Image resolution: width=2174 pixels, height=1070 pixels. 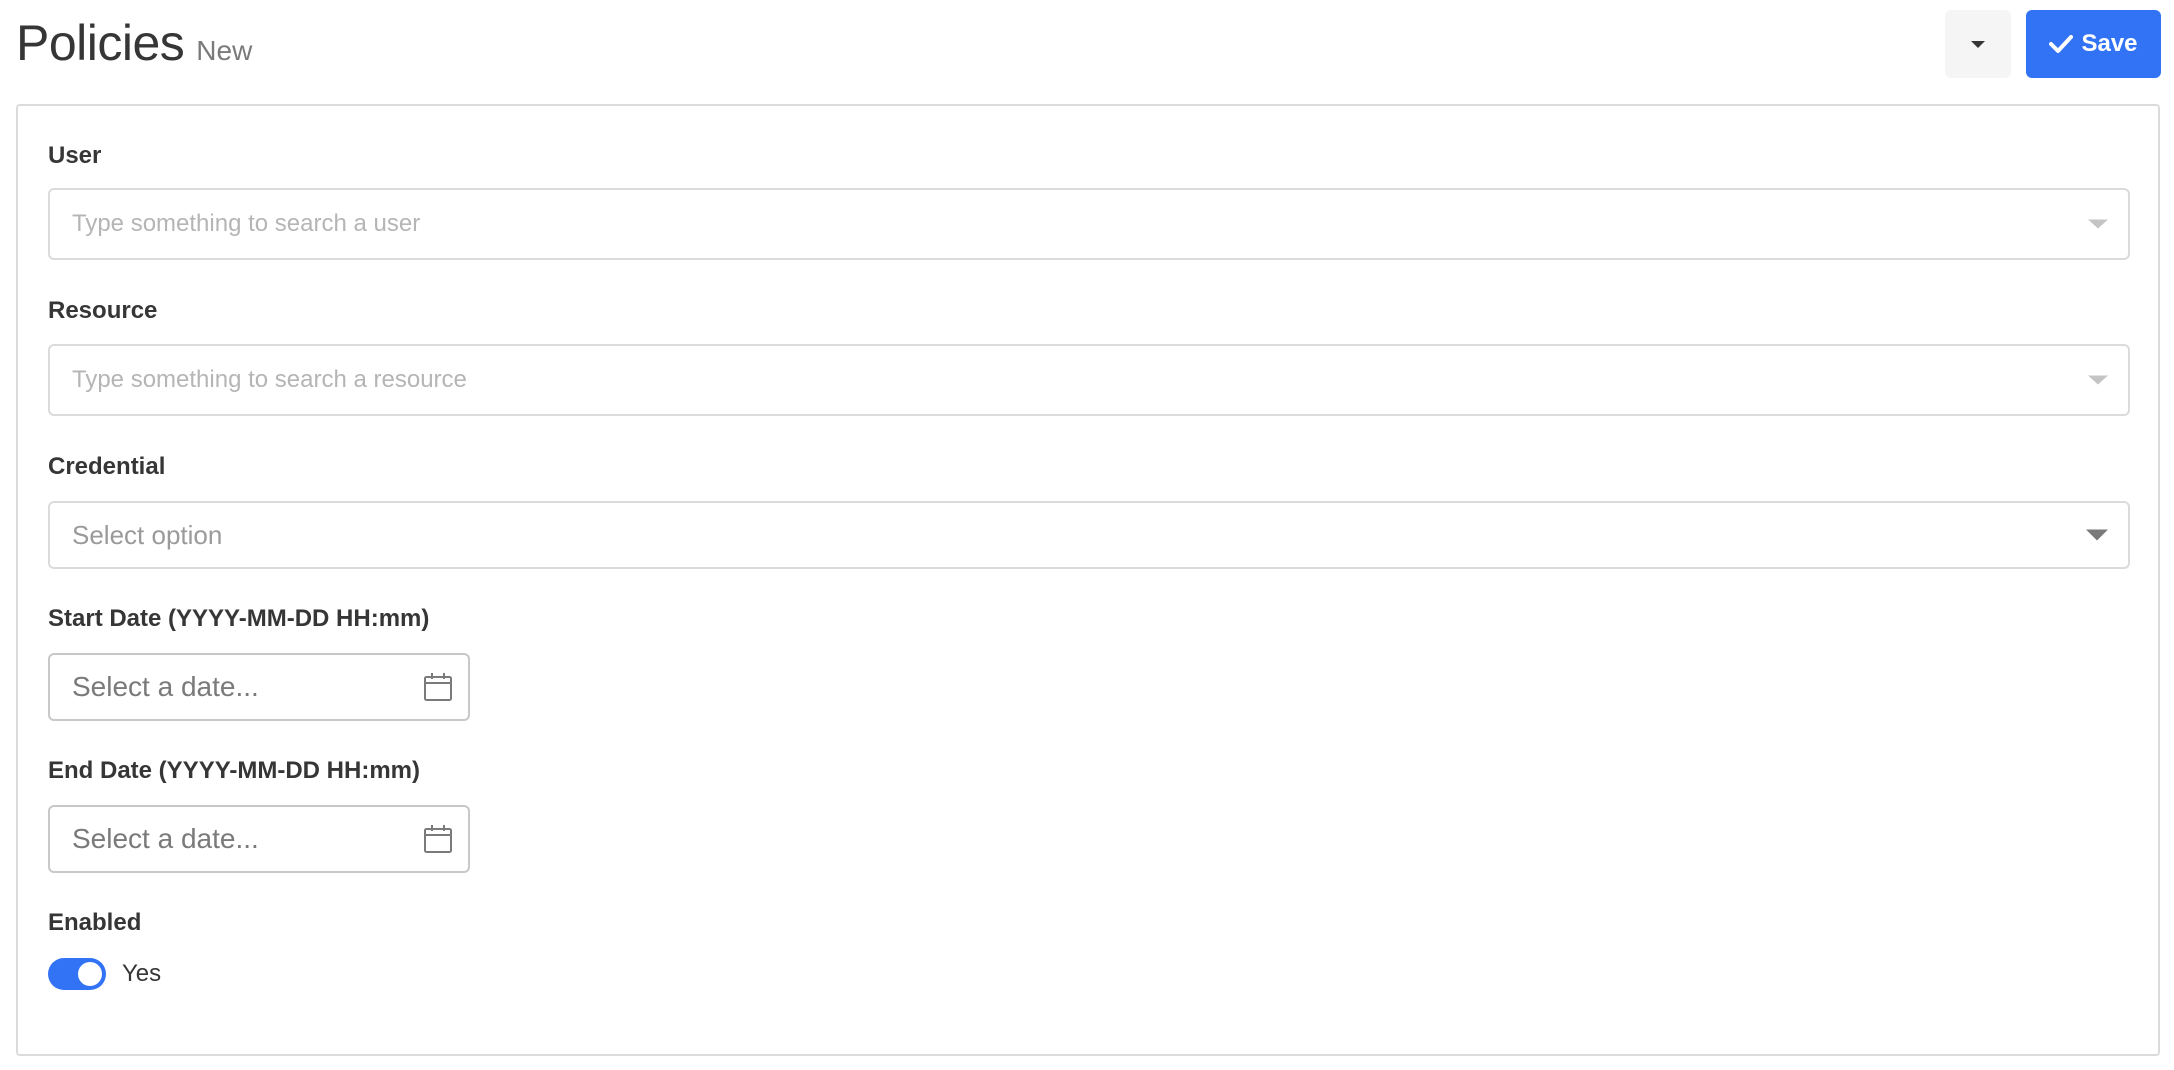 I want to click on user-search-select: Type something to search a user, so click(x=1089, y=224).